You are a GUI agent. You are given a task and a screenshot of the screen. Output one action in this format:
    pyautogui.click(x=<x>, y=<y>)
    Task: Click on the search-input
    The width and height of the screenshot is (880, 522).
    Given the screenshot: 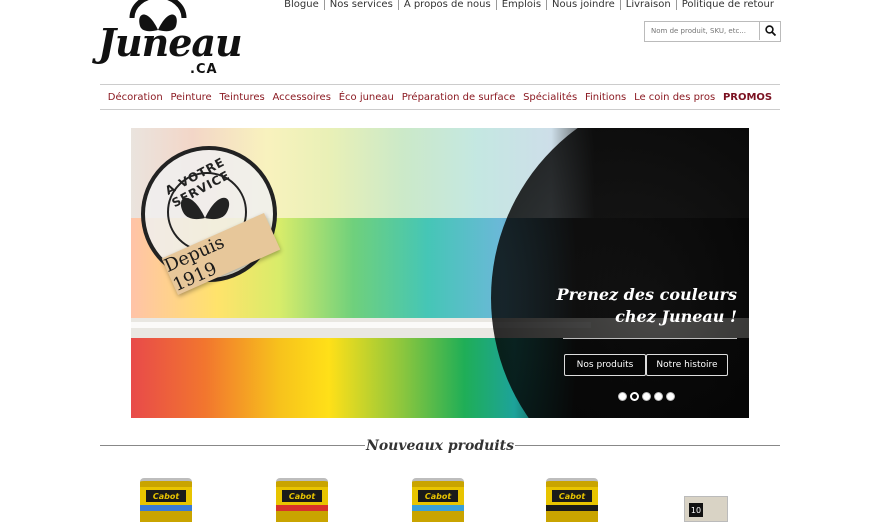 What is the action you would take?
    pyautogui.click(x=702, y=30)
    